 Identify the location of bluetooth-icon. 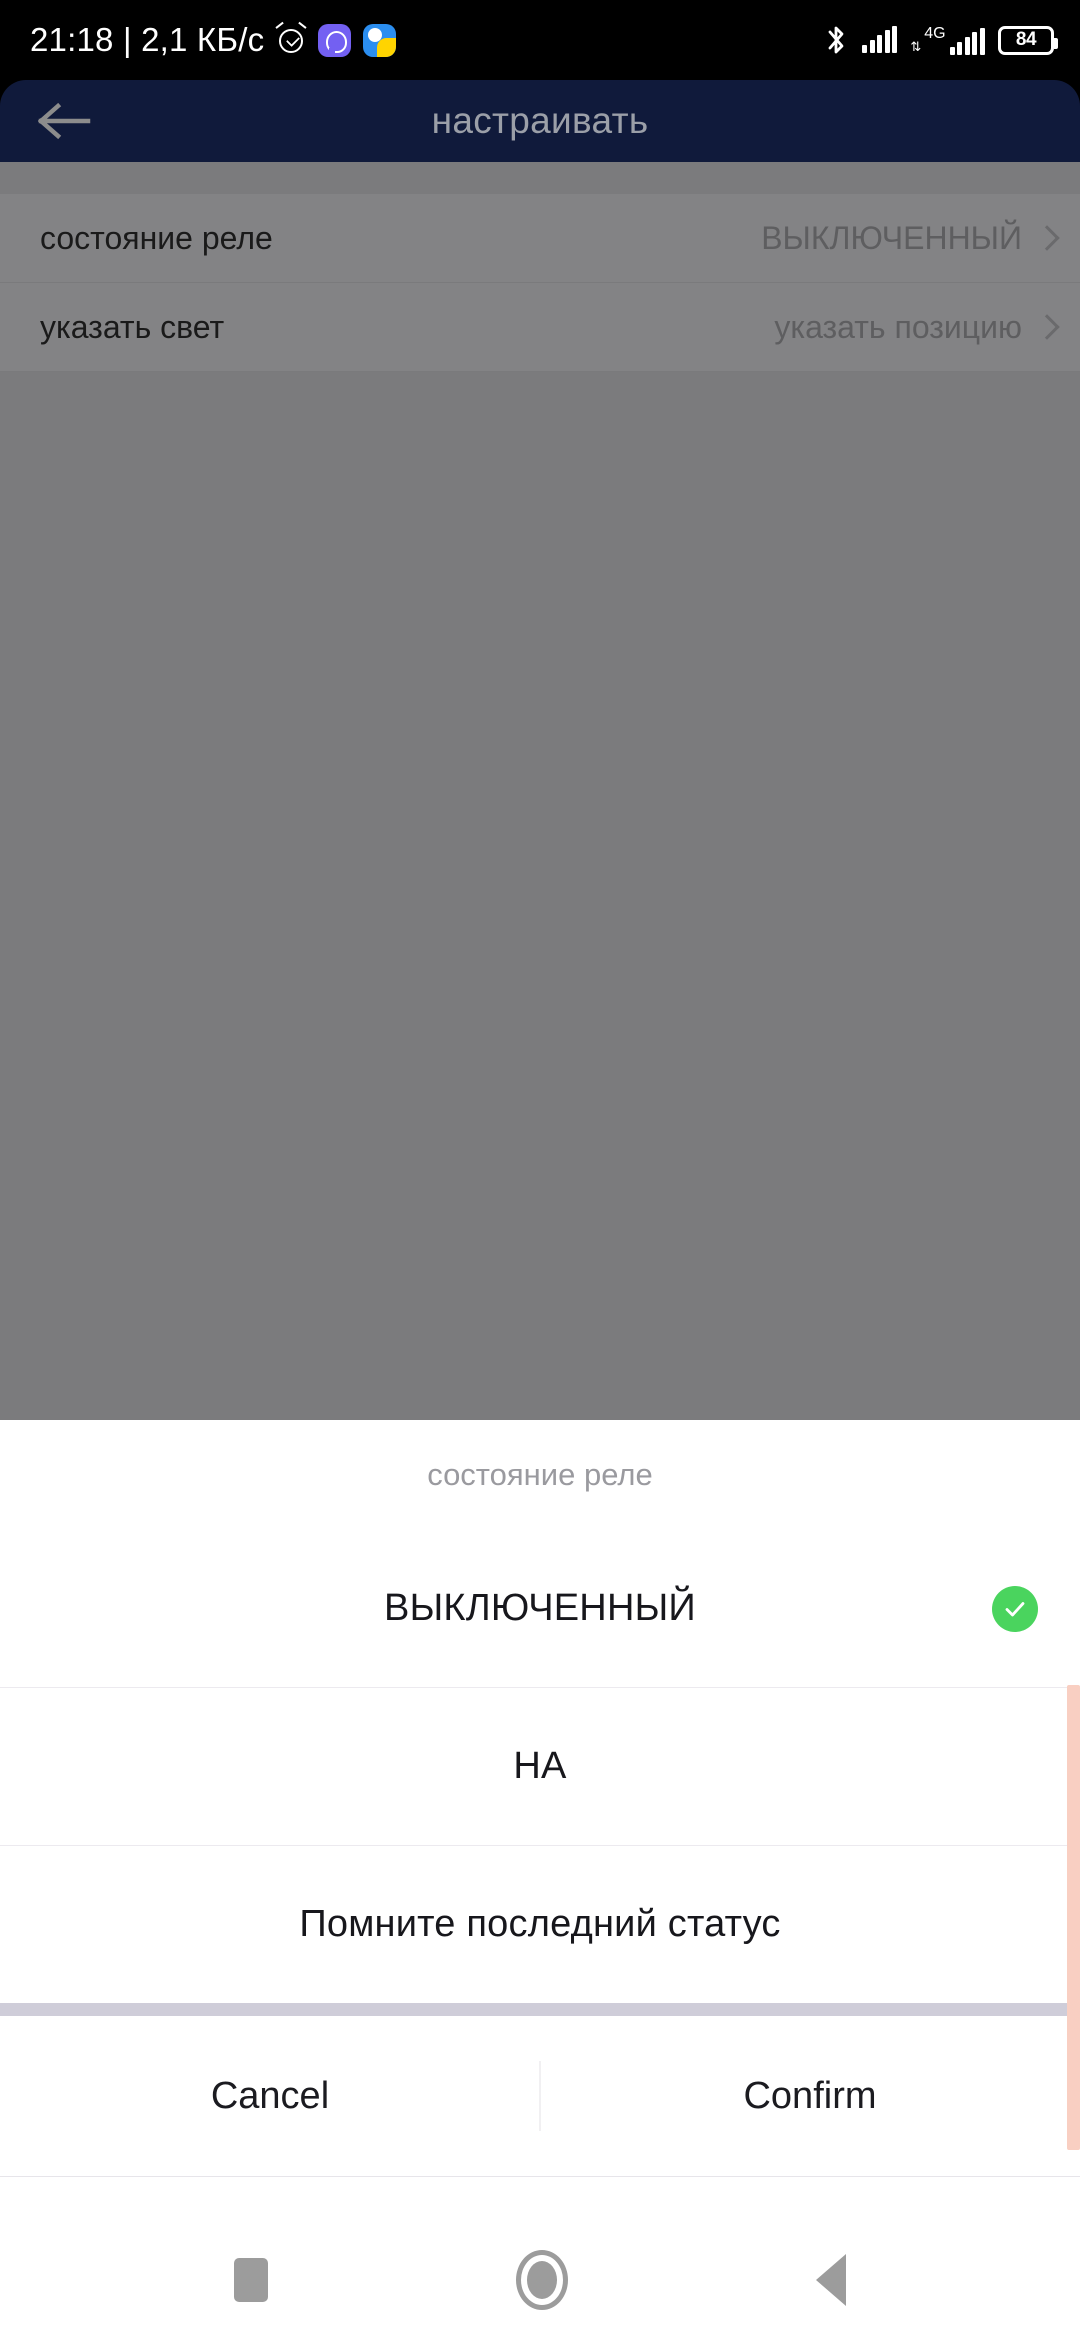
(836, 40).